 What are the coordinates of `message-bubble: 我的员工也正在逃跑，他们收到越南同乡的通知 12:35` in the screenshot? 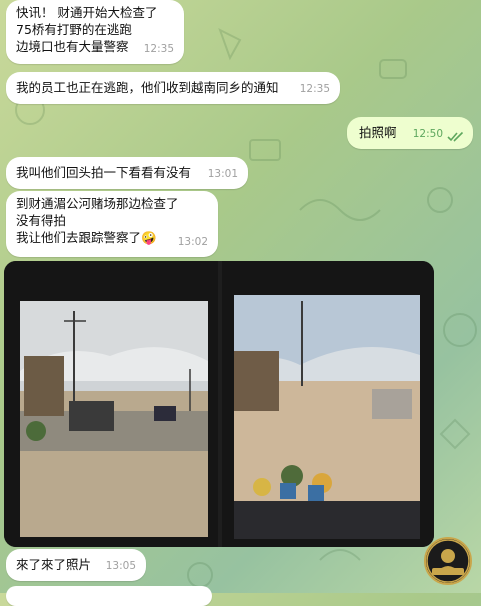 It's located at (173, 88).